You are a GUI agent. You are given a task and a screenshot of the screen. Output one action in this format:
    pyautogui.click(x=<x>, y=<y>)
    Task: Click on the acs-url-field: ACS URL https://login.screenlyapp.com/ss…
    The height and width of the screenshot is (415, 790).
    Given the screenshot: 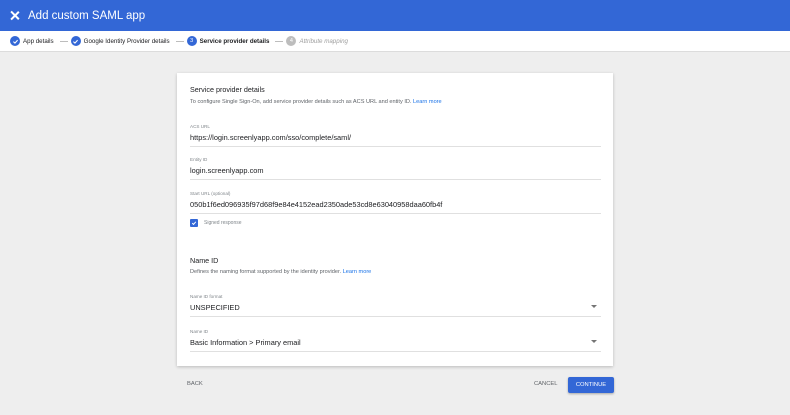 What is the action you would take?
    pyautogui.click(x=395, y=135)
    